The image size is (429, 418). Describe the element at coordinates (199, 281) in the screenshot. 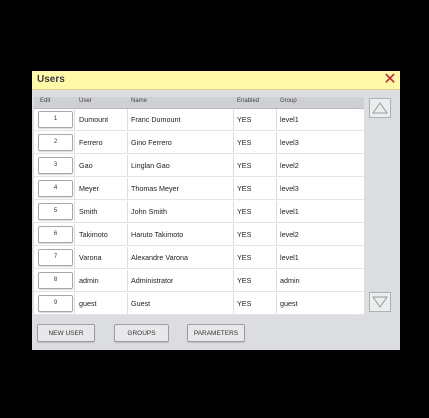

I see `table-row: 8 admin Administrator YES admin` at that location.